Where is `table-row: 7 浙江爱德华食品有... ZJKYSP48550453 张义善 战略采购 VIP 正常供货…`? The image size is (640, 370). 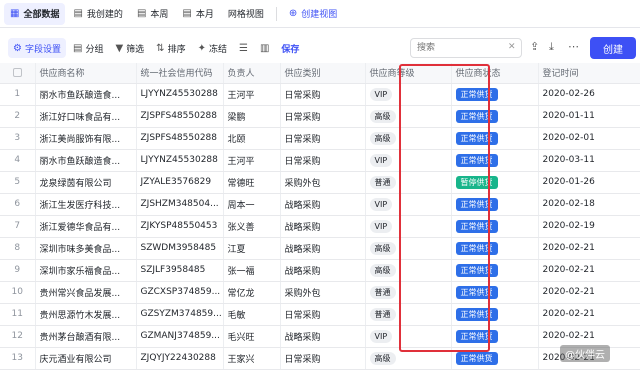 table-row: 7 浙江爱德华食品有... ZJKYSP48550453 张义善 战略采购 VIP 正常供货… is located at coordinates (320, 226).